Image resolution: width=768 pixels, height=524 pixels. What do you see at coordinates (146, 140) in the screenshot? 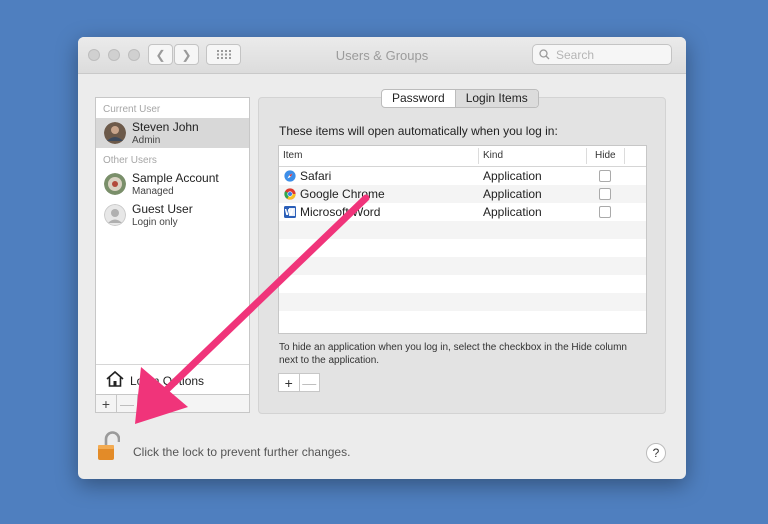
I see `user-role: Admin` at bounding box center [146, 140].